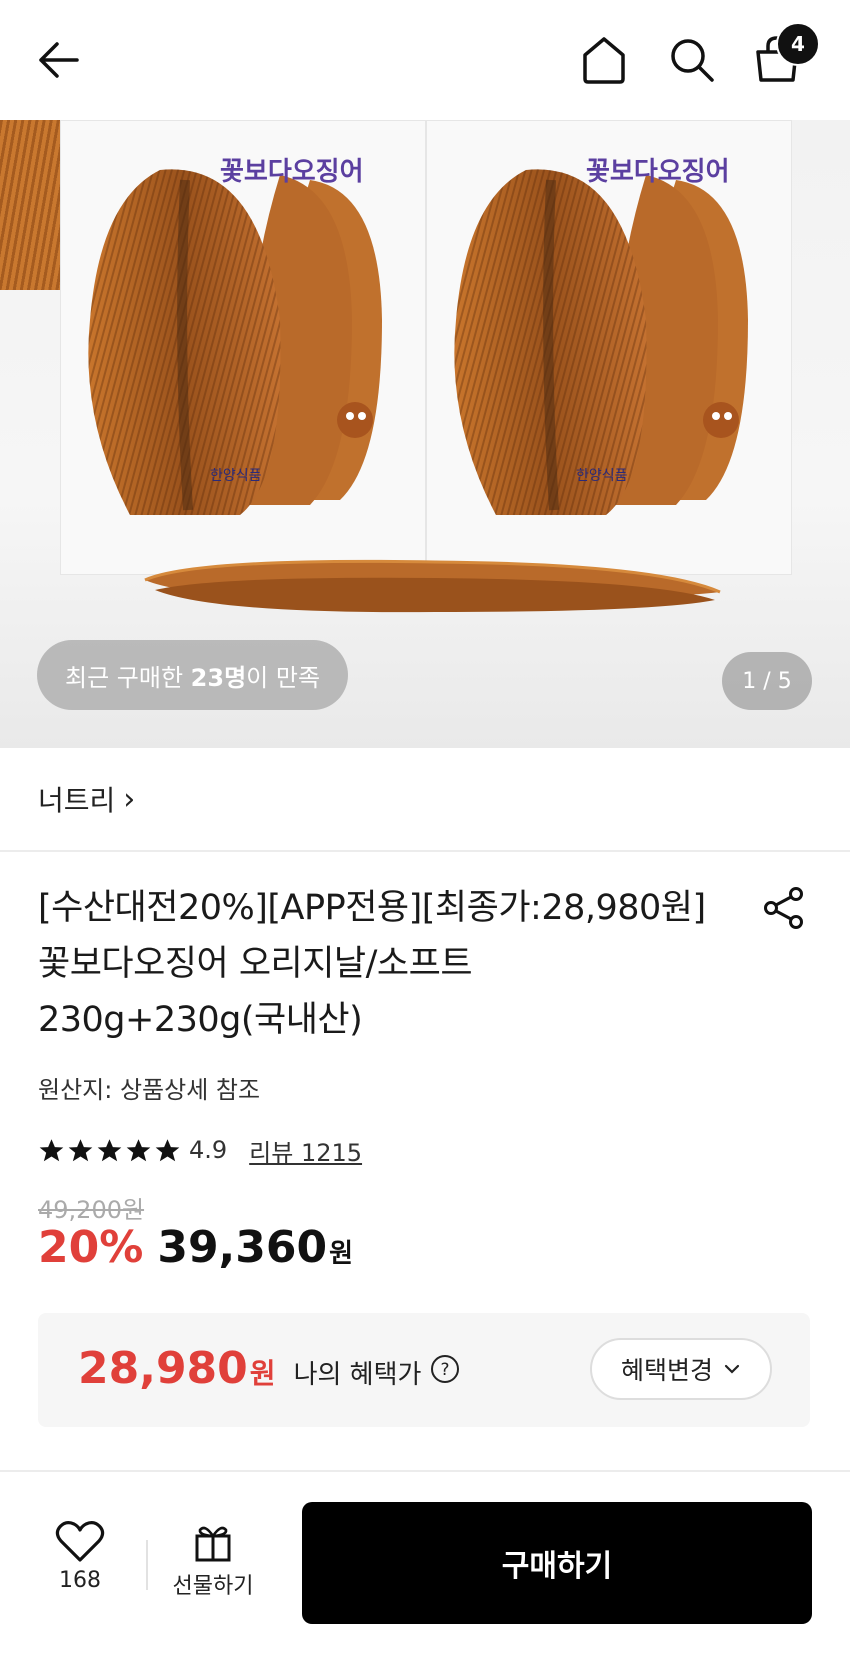  What do you see at coordinates (149, 1090) in the screenshot?
I see `origin-info: 원산지: 상품상세 참조` at bounding box center [149, 1090].